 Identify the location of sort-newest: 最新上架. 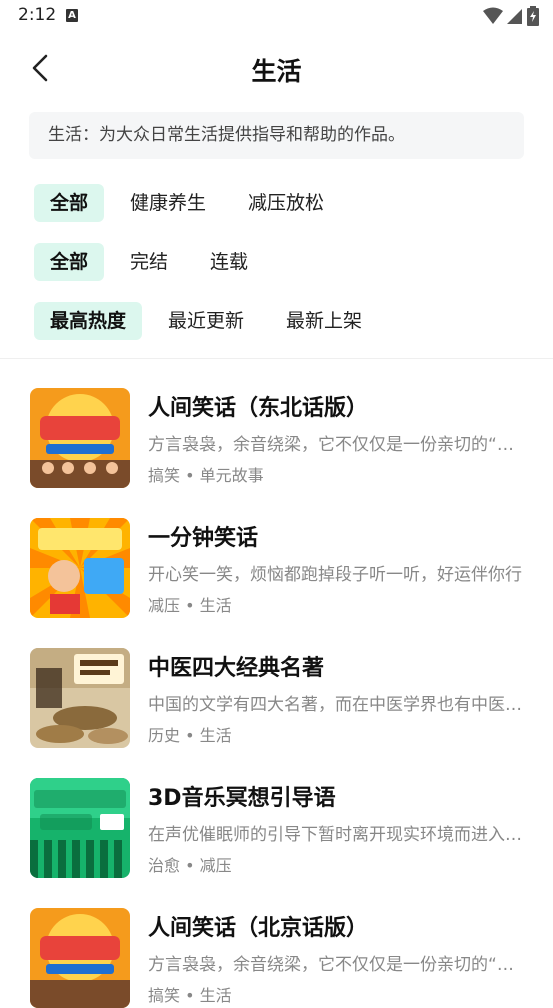
(324, 321).